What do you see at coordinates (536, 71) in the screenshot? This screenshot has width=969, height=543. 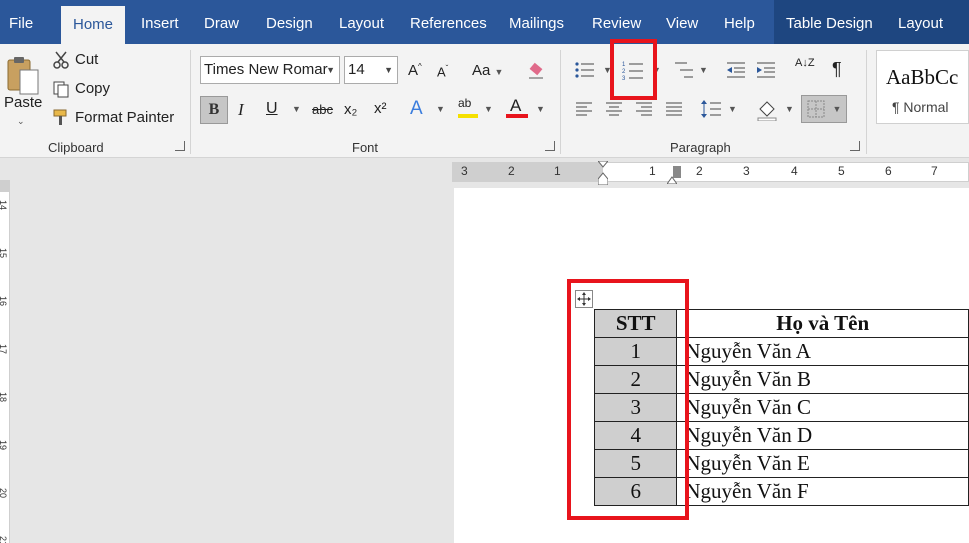 I see `clear-formatting-icon` at bounding box center [536, 71].